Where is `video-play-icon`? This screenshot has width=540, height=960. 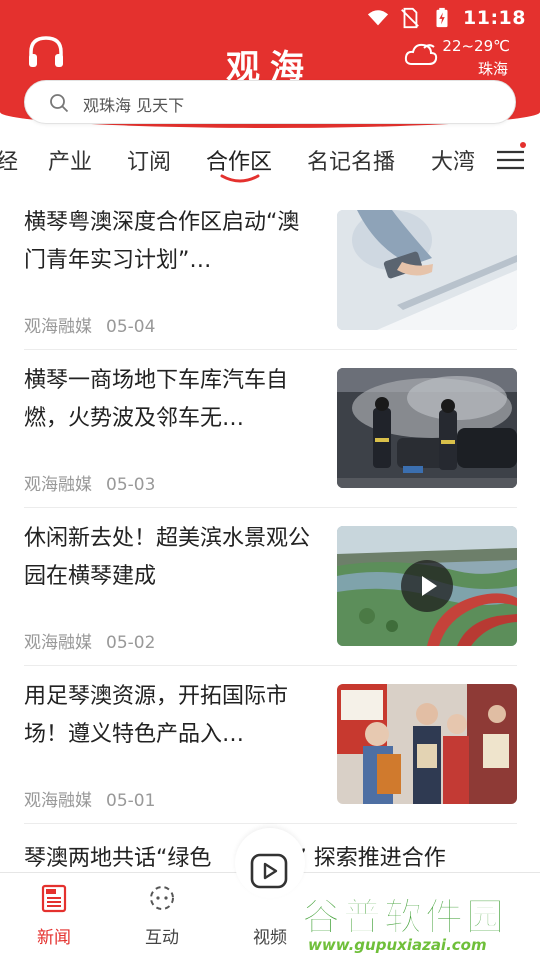
video-play-icon is located at coordinates (269, 871).